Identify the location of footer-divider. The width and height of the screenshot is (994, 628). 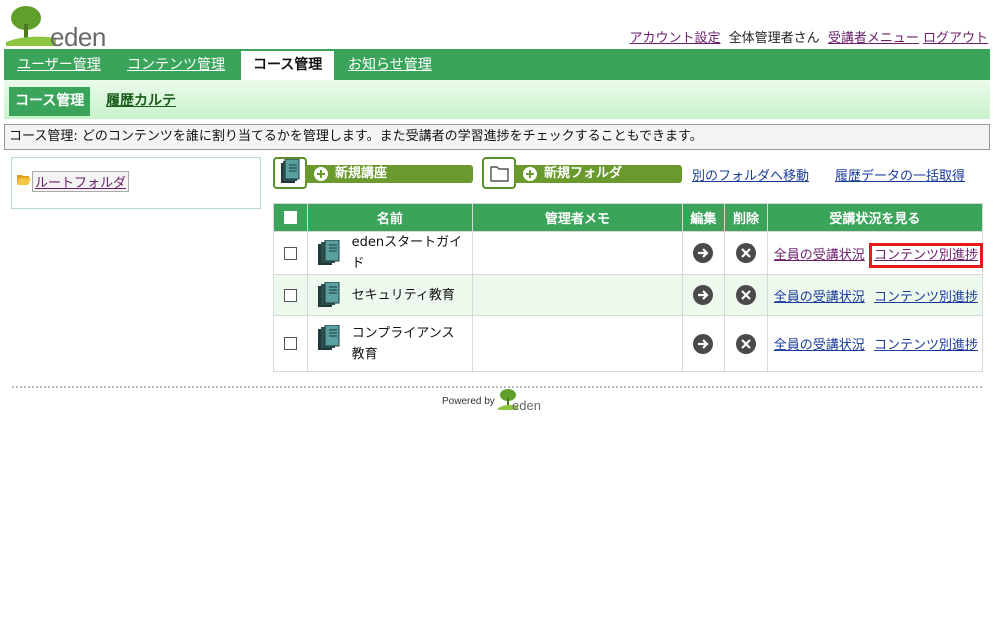
(497, 387).